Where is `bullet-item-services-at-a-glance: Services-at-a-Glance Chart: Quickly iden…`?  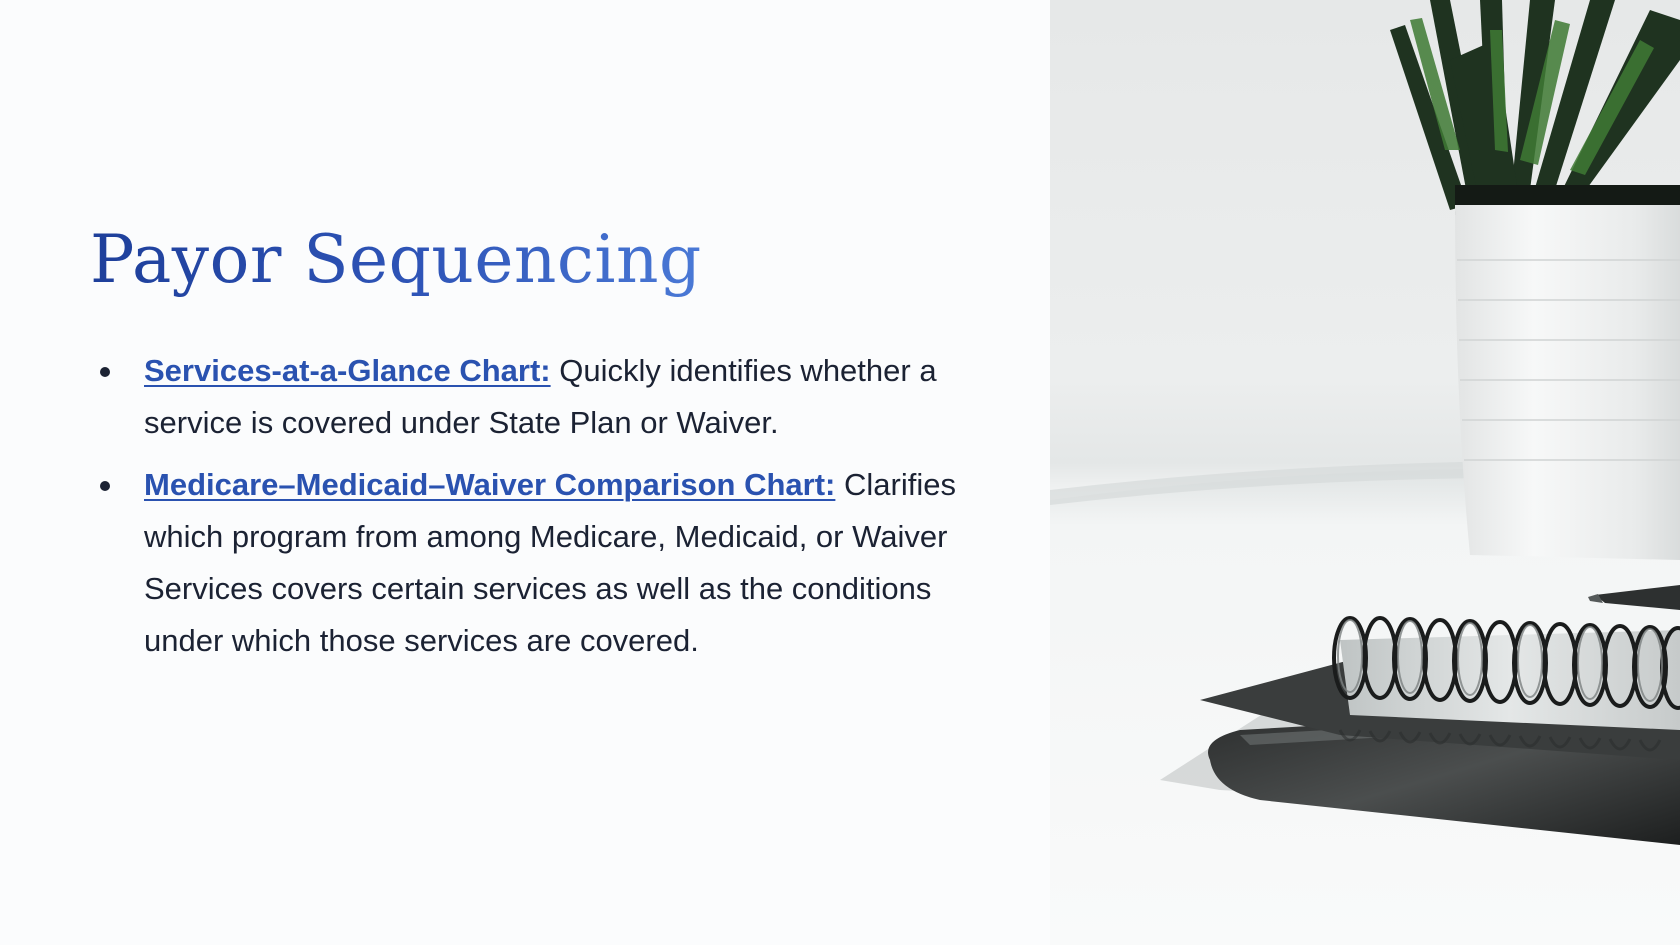 bullet-item-services-at-a-glance: Services-at-a-Glance Chart: Quickly iden… is located at coordinates (540, 397).